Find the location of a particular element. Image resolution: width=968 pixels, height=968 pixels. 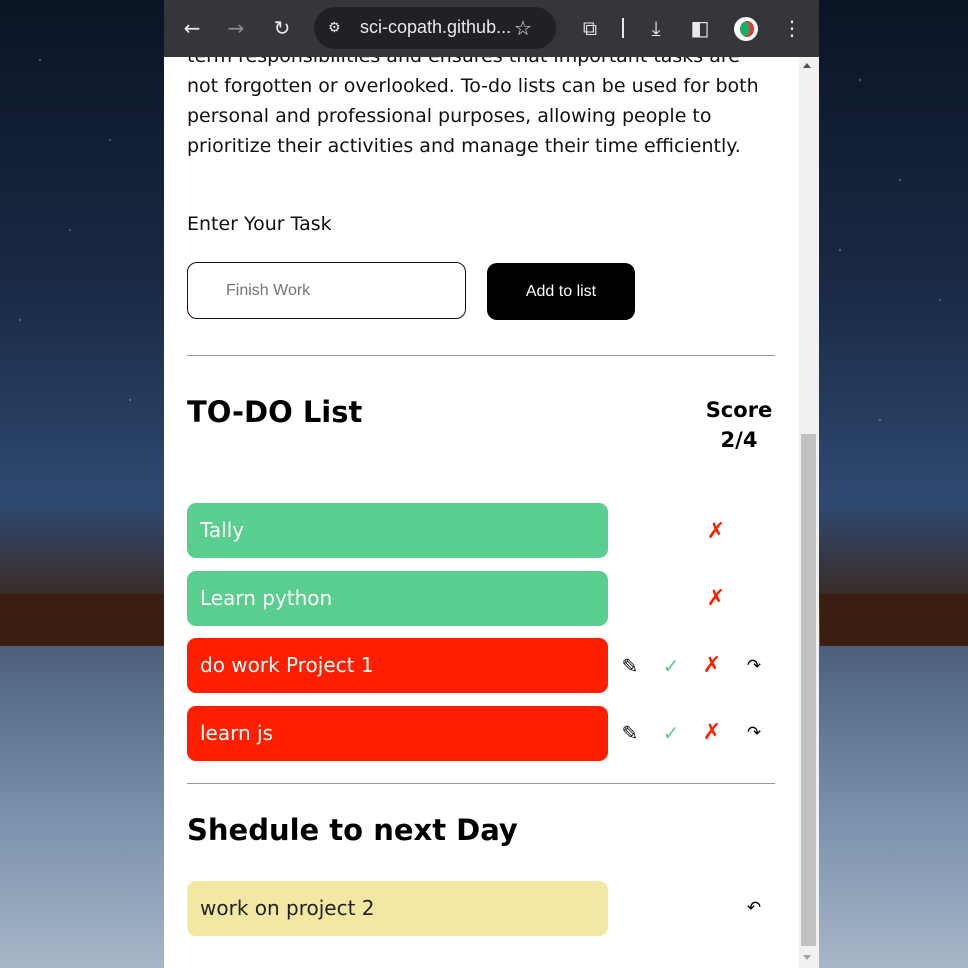

address-bar: ⚙ sci-copath.github... ☆ is located at coordinates (435, 28).